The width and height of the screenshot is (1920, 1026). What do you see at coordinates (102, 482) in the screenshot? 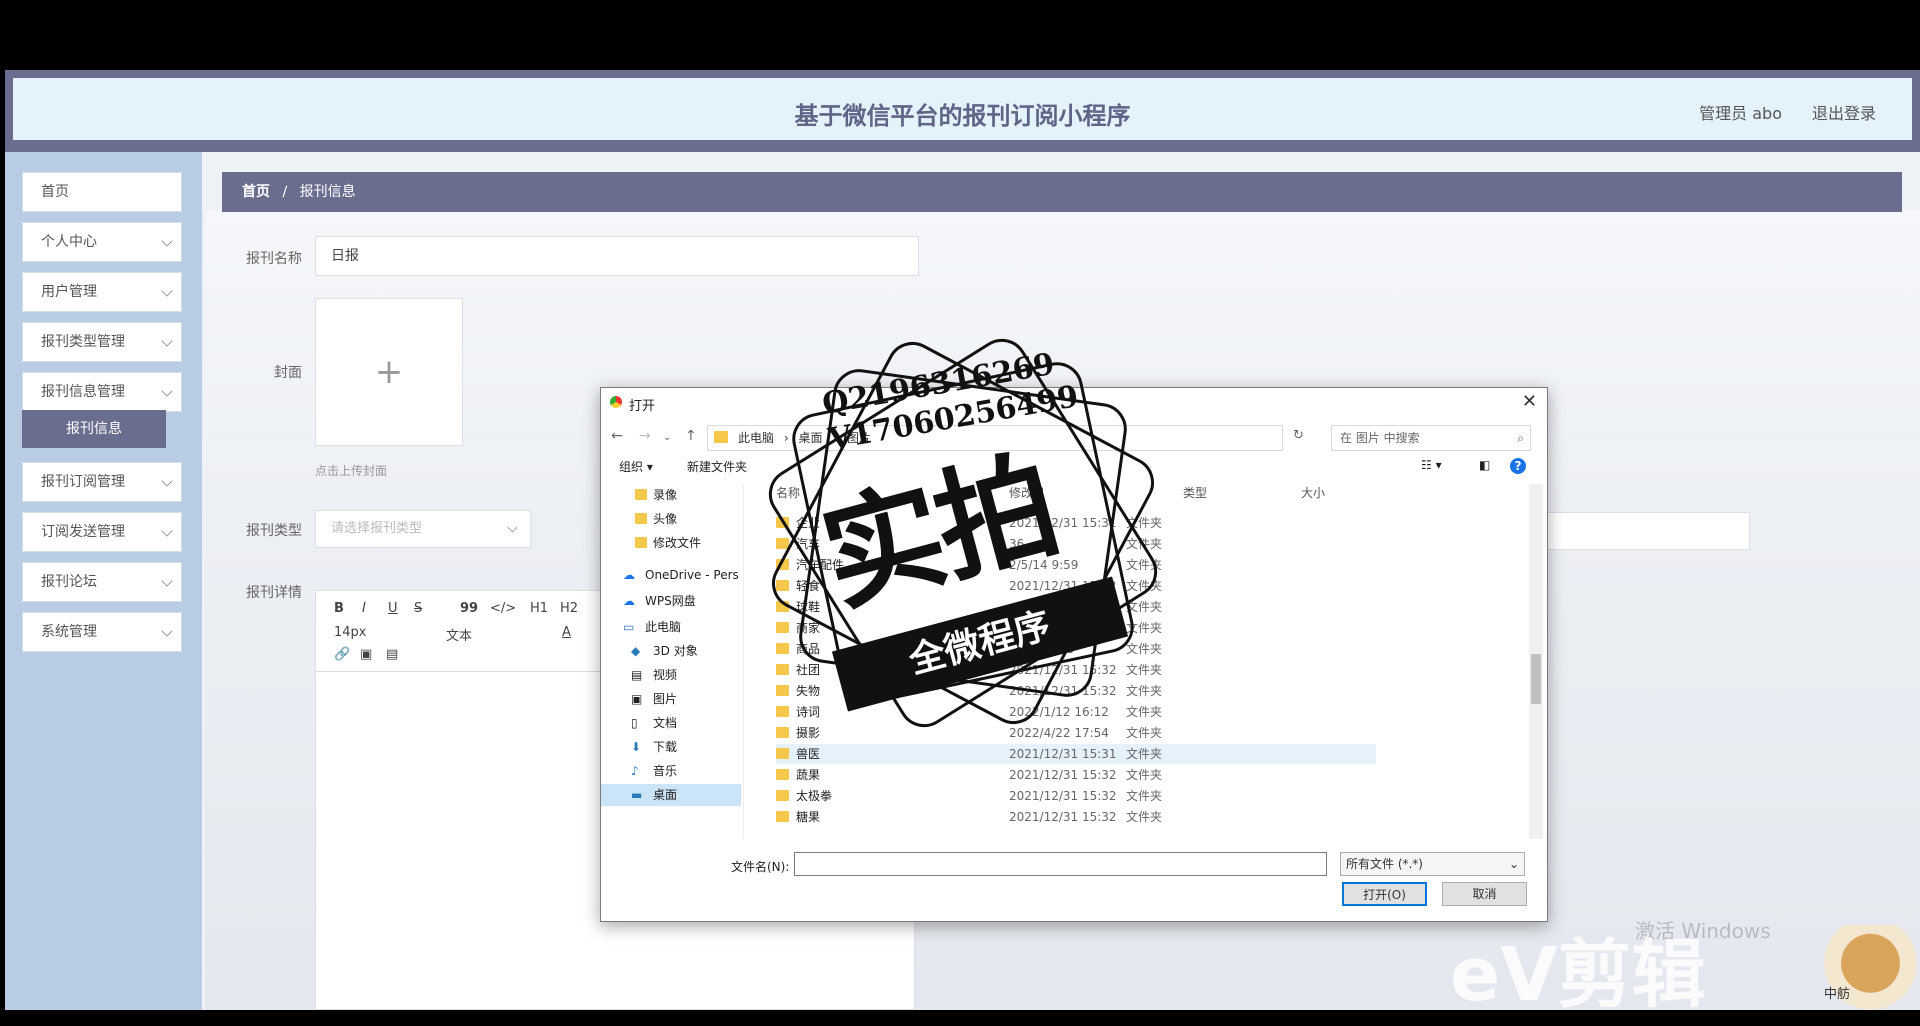
I see `sidebar-item-subscriptions: 报刊订阅管理` at bounding box center [102, 482].